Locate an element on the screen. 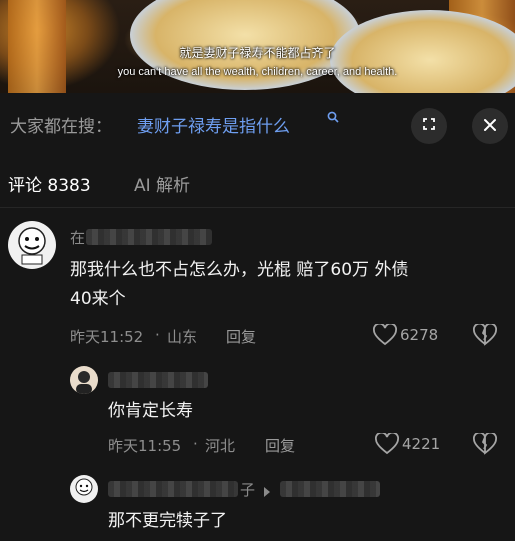  comment-time: 昨天11:52 is located at coordinates (107, 337).